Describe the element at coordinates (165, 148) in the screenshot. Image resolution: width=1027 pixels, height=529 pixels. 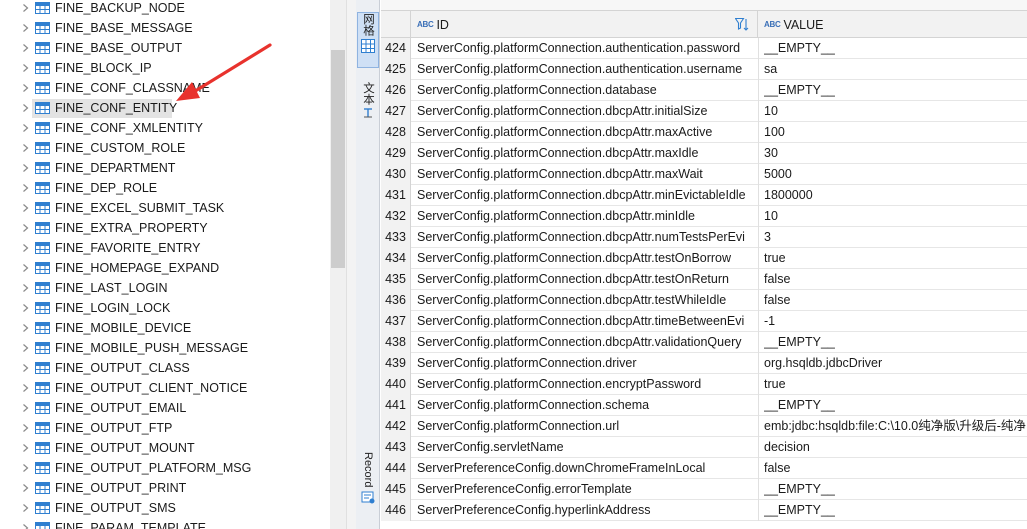
I see `tree-item: FINE_CUSTOM_ROLE` at that location.